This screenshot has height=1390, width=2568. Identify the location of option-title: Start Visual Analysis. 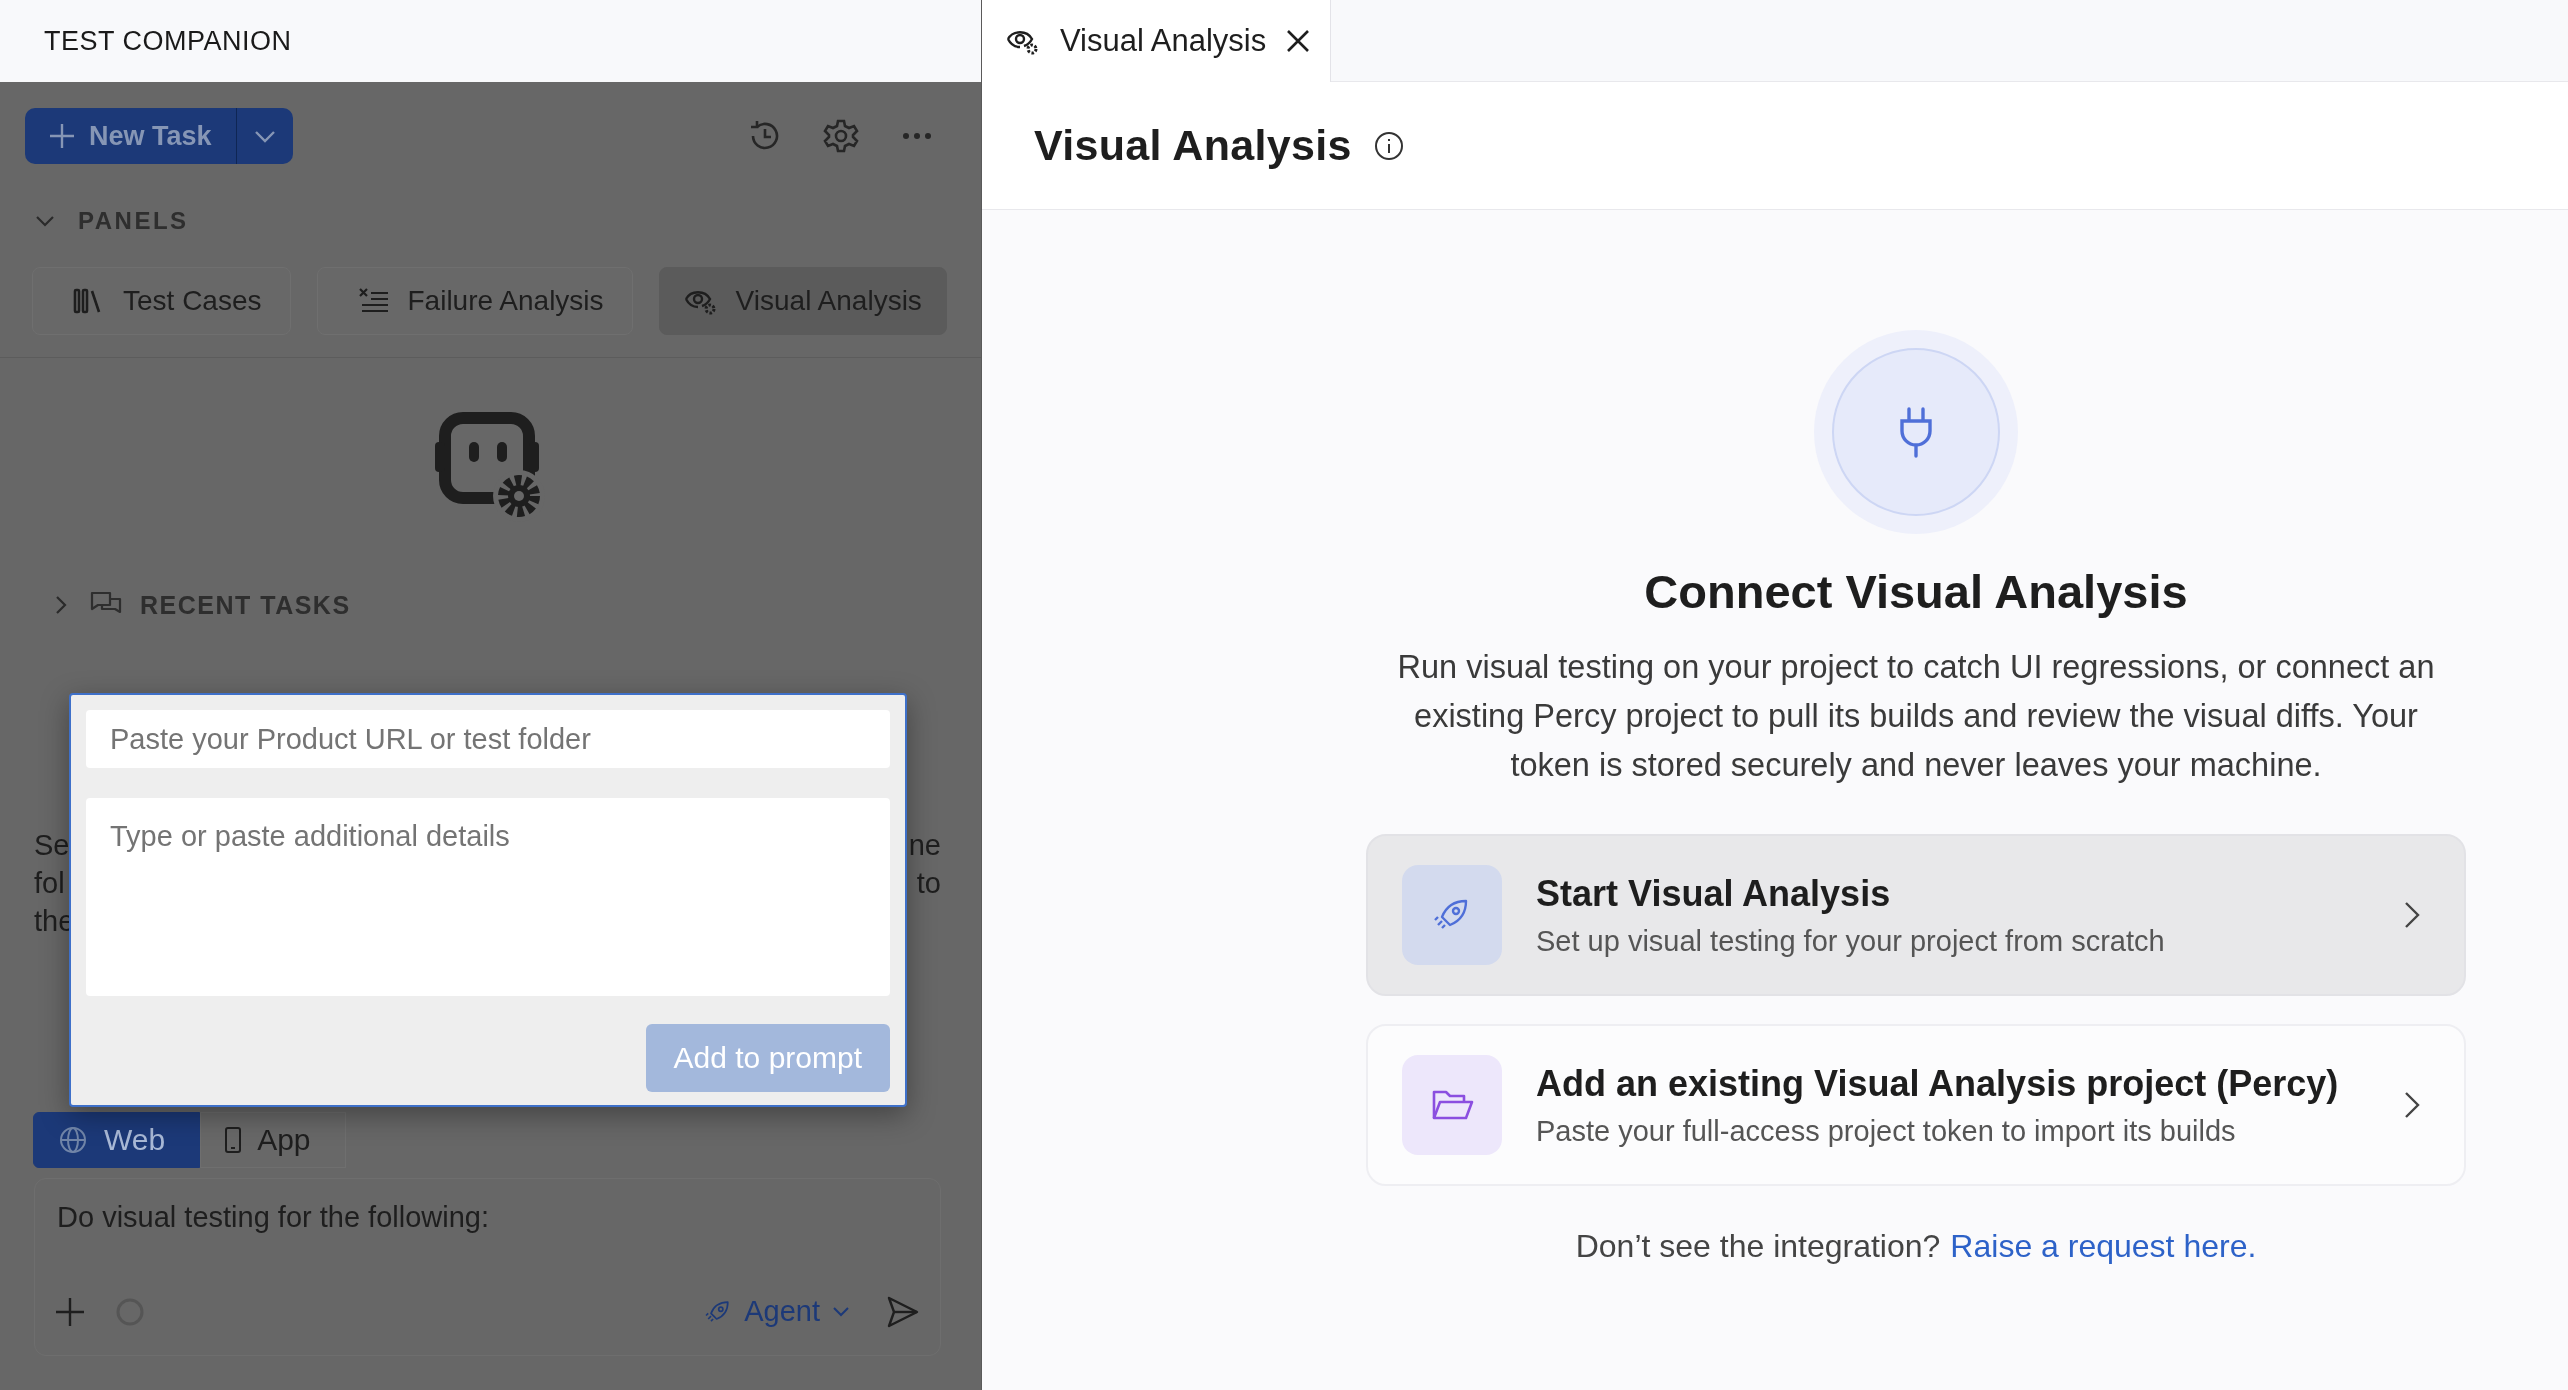
(1713, 893).